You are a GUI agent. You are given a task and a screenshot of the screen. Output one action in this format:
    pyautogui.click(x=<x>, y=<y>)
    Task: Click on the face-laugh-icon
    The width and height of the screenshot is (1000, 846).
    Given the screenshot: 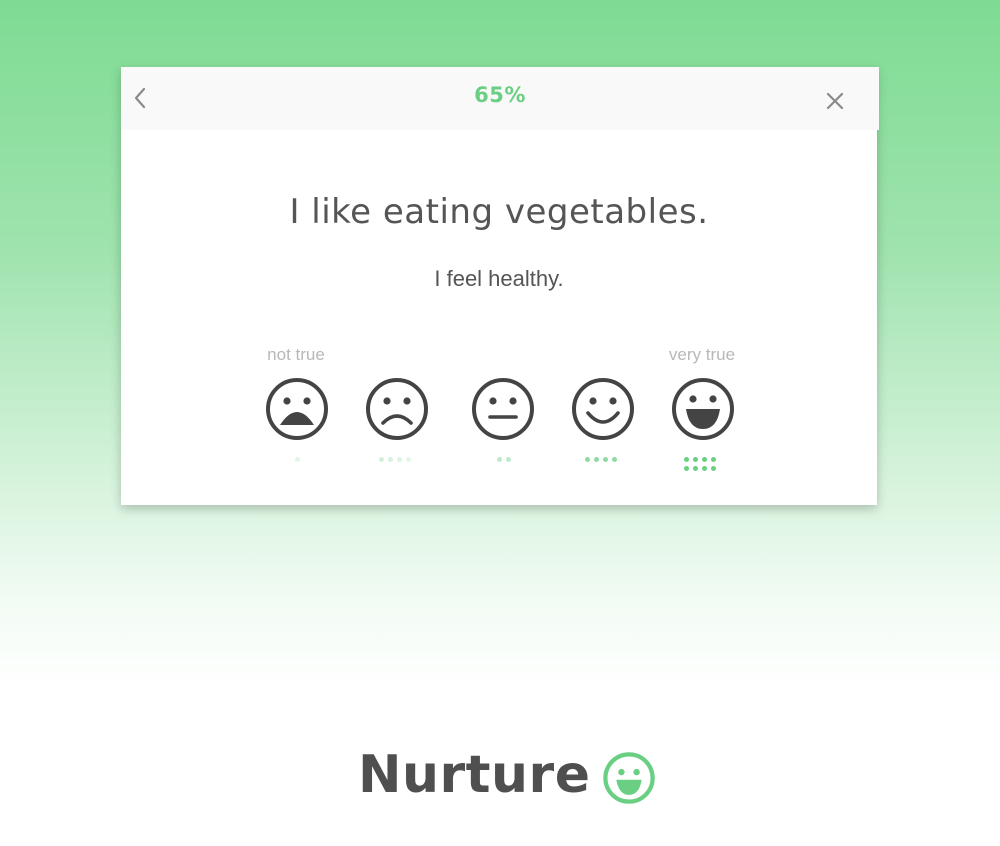 What is the action you would take?
    pyautogui.click(x=703, y=409)
    